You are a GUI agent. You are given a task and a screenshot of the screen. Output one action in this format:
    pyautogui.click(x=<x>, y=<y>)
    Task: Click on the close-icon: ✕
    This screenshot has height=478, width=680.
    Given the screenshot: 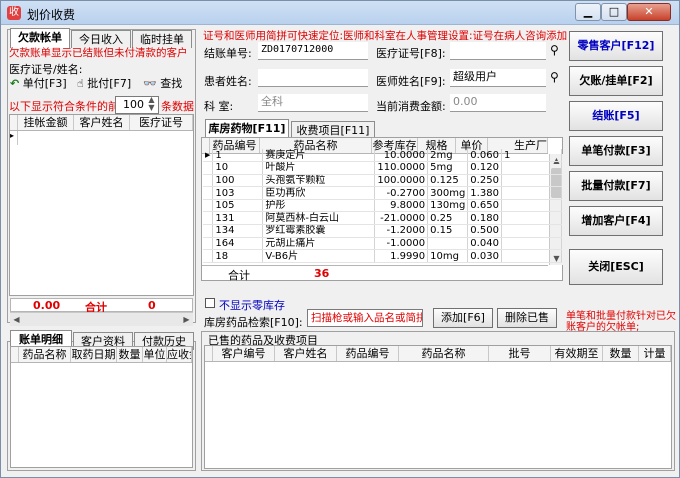 What is the action you would take?
    pyautogui.click(x=649, y=11)
    